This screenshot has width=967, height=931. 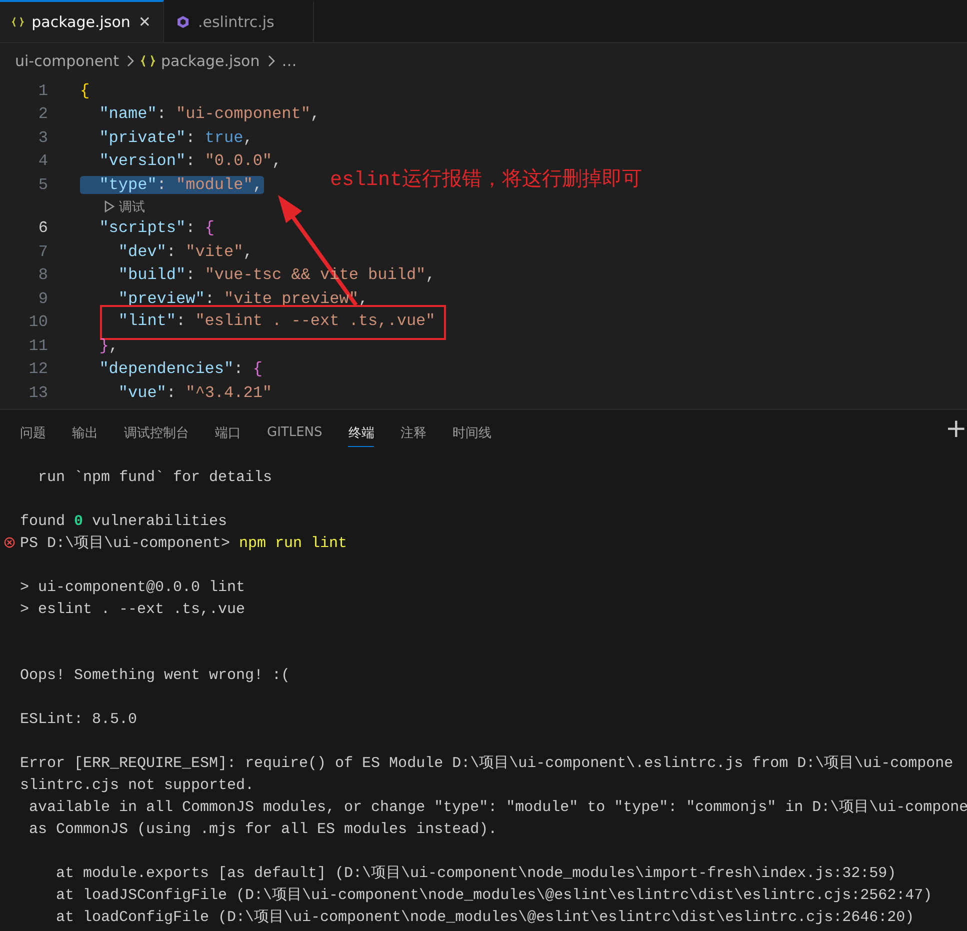 What do you see at coordinates (497, 807) in the screenshot?
I see `terminal-line: available in all CommonJS modules, or change "type": "module" to "type": "commonjs" in D:\项目\ui-compone` at bounding box center [497, 807].